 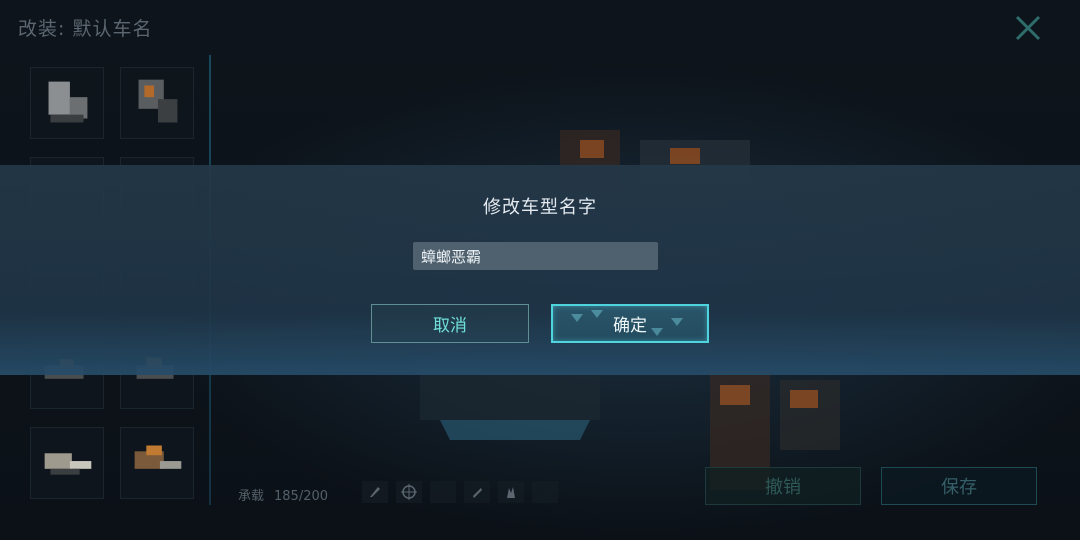 What do you see at coordinates (535, 256) in the screenshot?
I see `vehicle-name-input` at bounding box center [535, 256].